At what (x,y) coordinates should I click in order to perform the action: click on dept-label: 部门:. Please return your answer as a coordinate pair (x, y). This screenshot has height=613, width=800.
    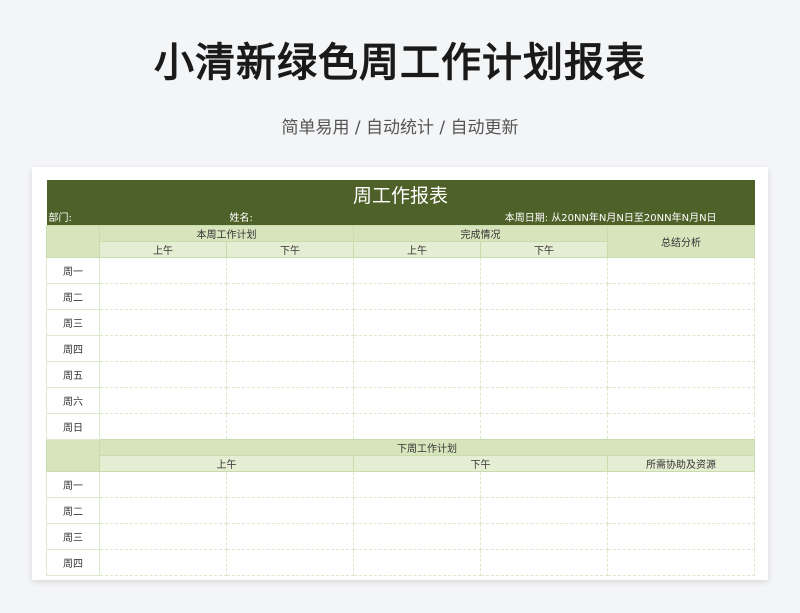
    Looking at the image, I should click on (73, 216).